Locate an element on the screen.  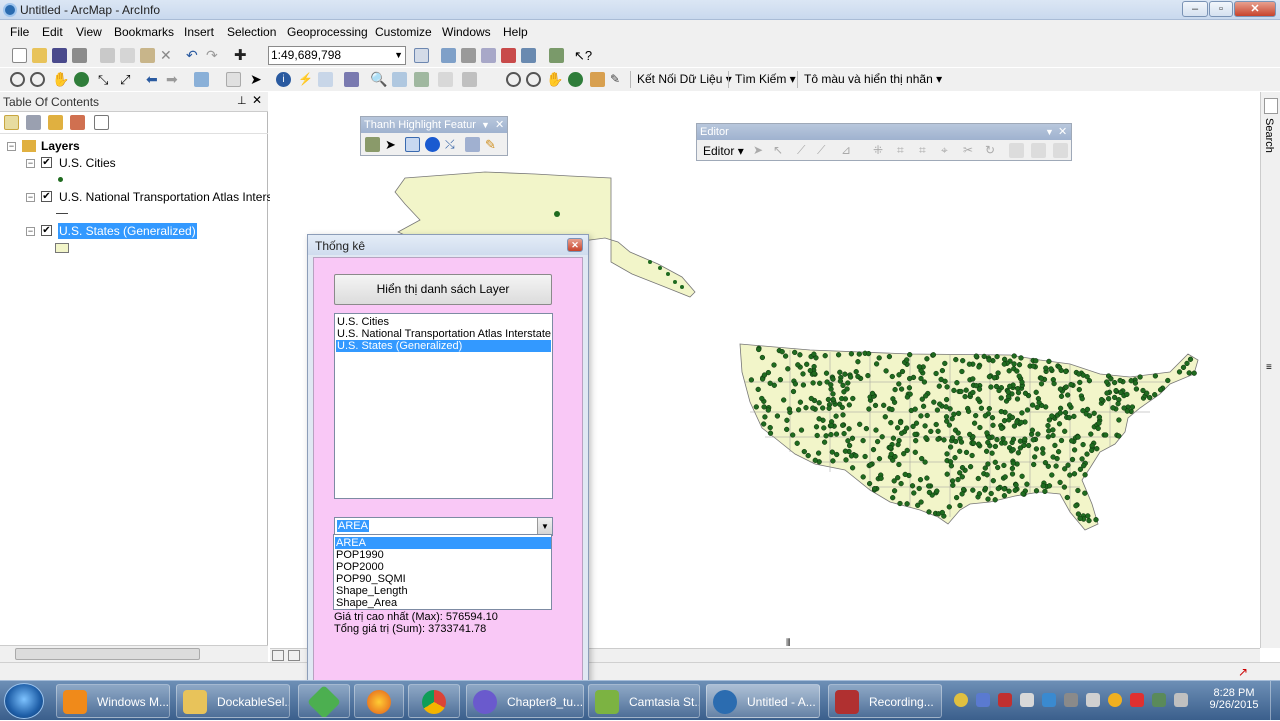
toc-root-label: Layers is located at coordinates (60, 146).